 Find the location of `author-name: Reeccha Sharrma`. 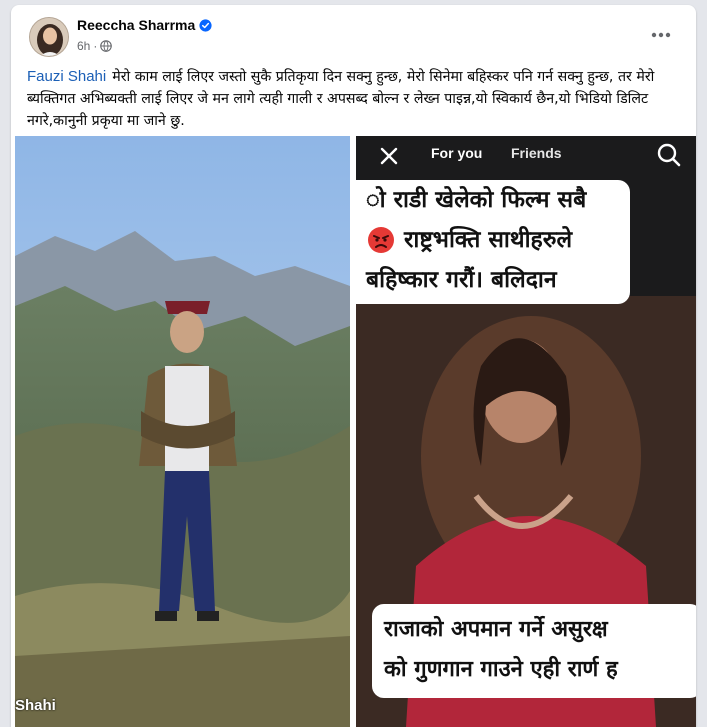

author-name: Reeccha Sharrma is located at coordinates (144, 25).